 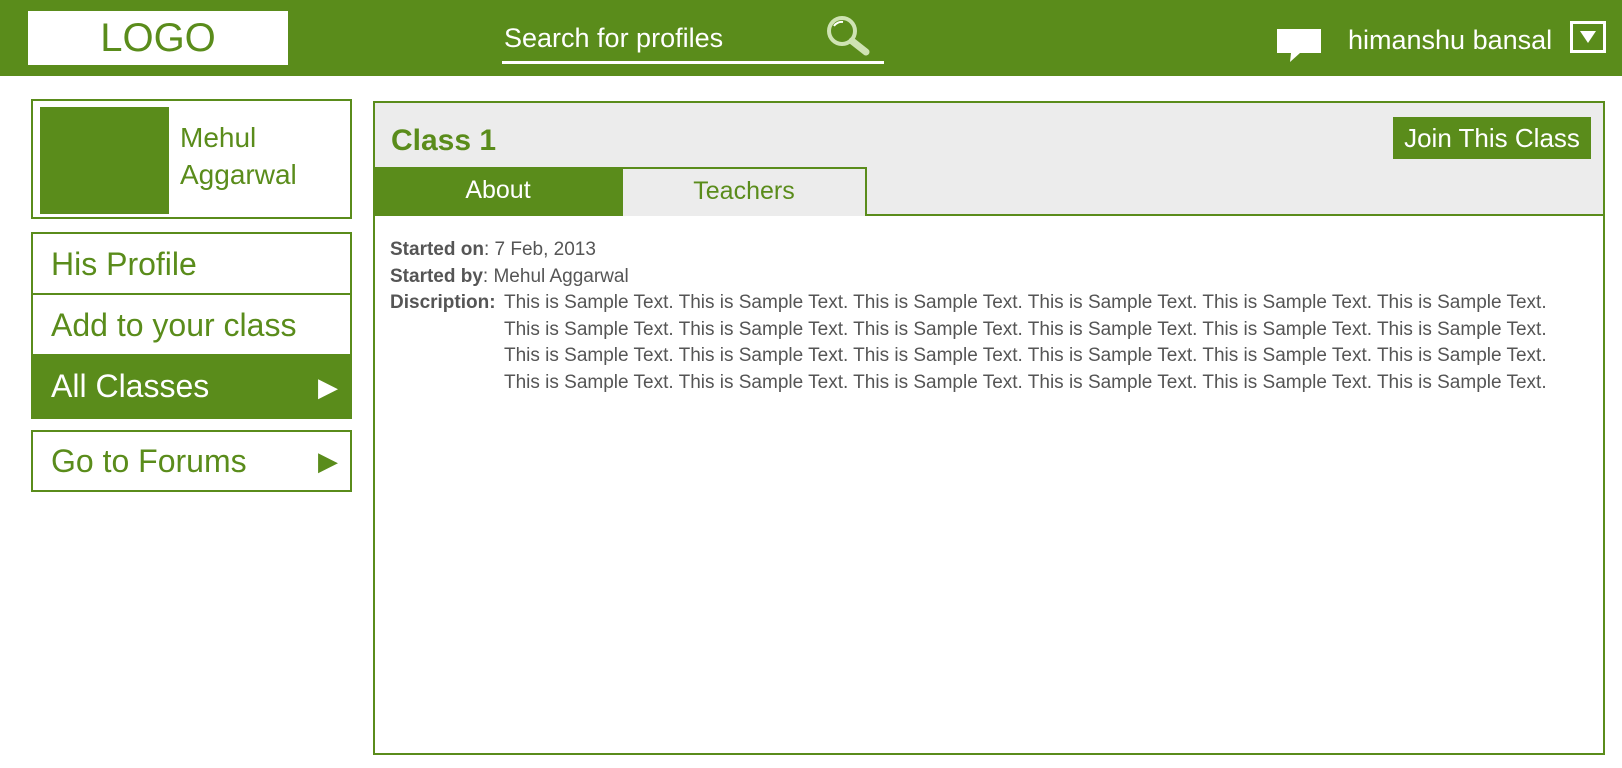 I want to click on top-bar: LOGO himanshu bansal, so click(x=811, y=38).